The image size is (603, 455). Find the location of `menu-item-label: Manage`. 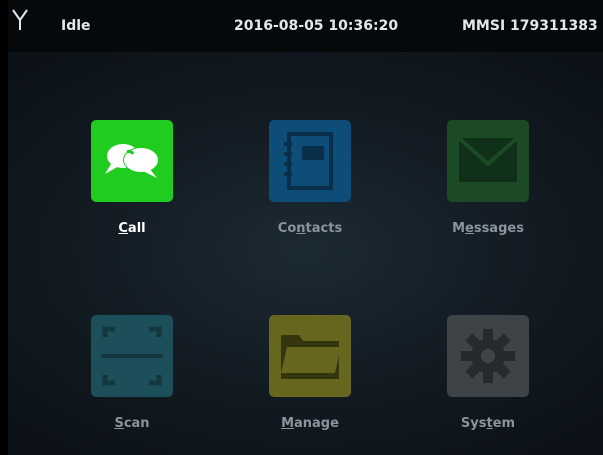

menu-item-label: Manage is located at coordinates (310, 423).